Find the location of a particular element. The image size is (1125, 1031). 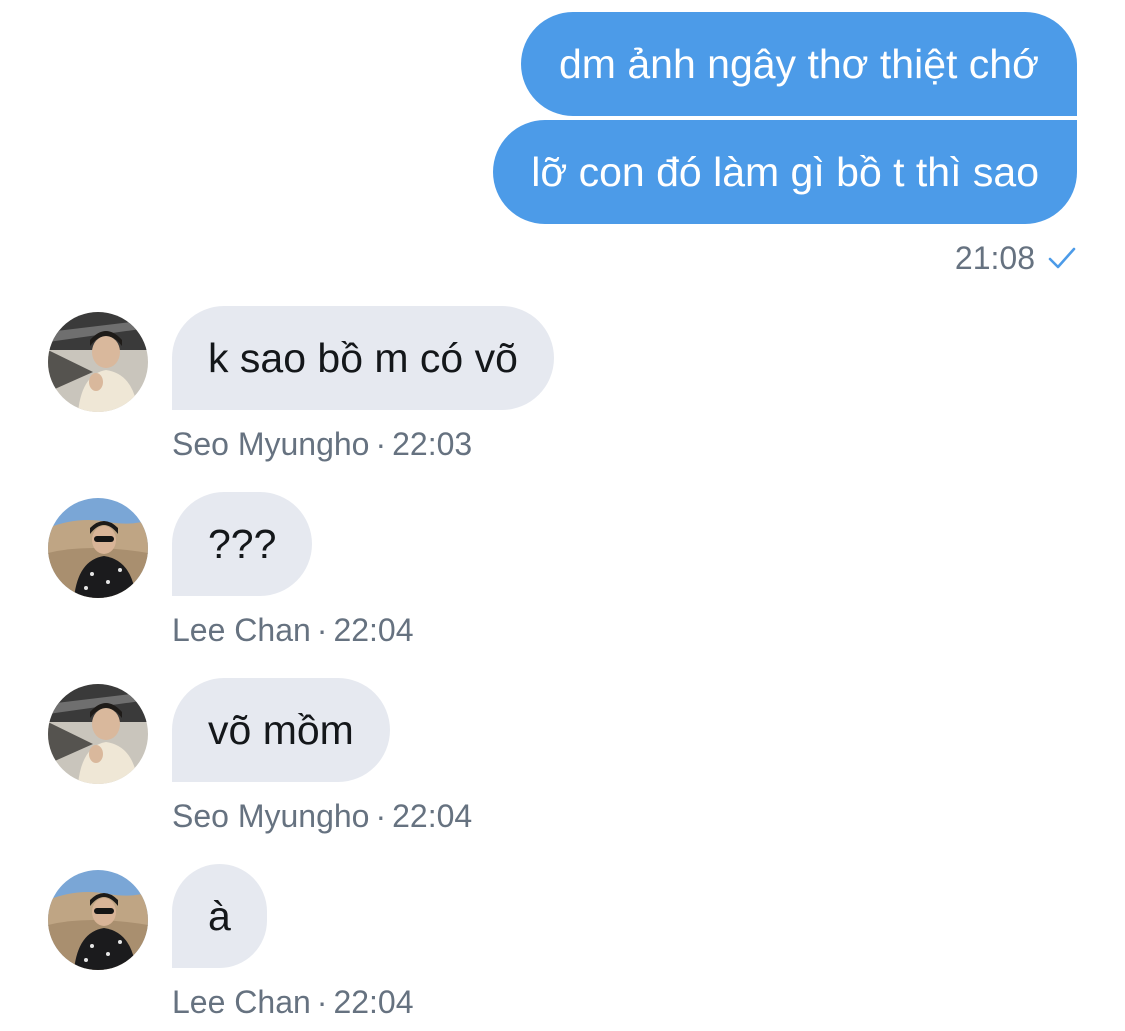

incoming-message-bubble: ??? is located at coordinates (242, 544).